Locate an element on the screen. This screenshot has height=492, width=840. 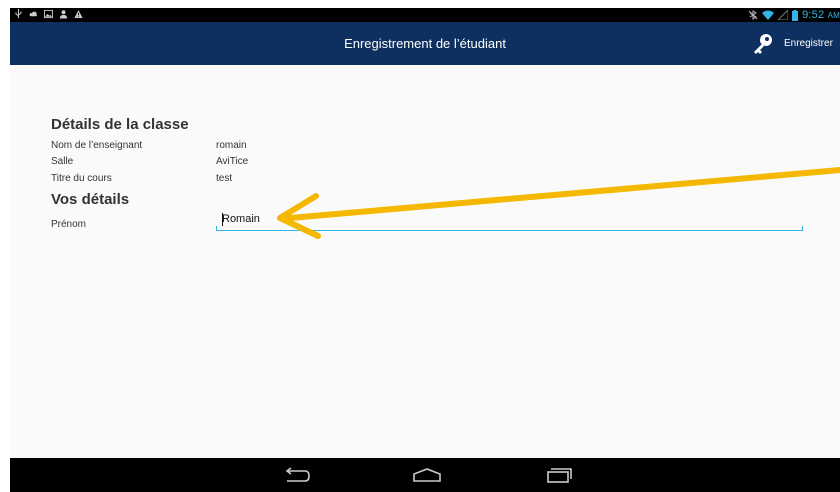
clock: 9:52 AM is located at coordinates (821, 15).